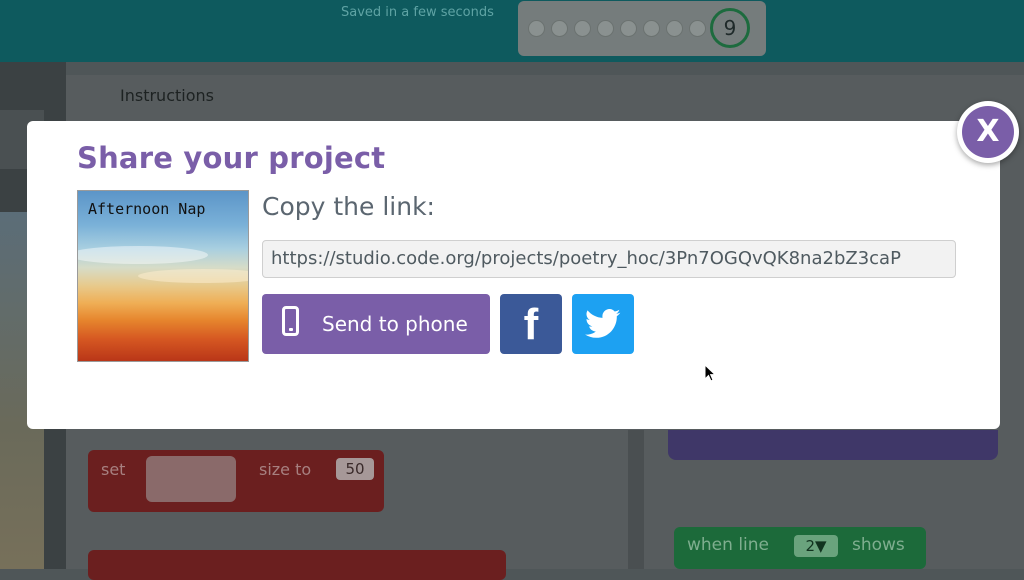 The height and width of the screenshot is (580, 1024). Describe the element at coordinates (113, 469) in the screenshot. I see `block-set-label: set` at that location.